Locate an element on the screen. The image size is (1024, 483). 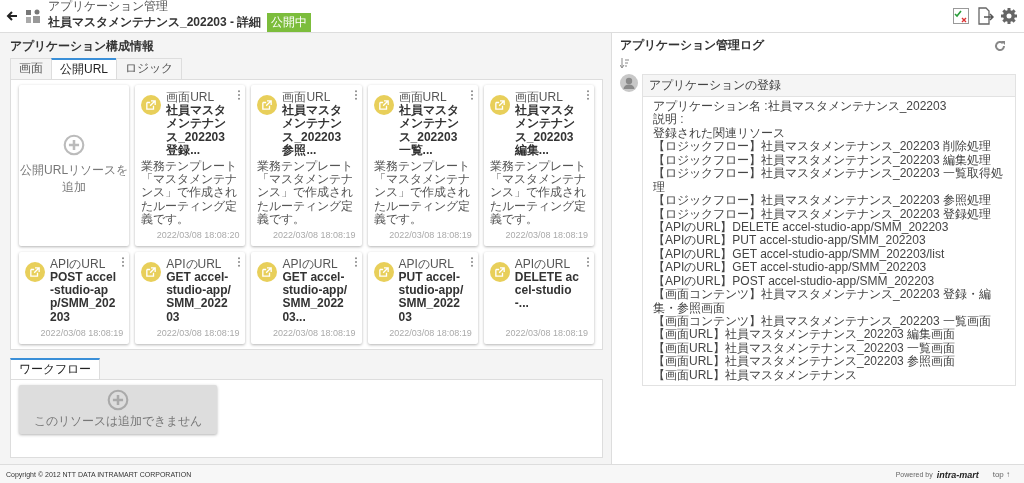
log-line: 【画面URL】社員マスタメンテナンス_202203 編集画面 is located at coordinates (805, 335).